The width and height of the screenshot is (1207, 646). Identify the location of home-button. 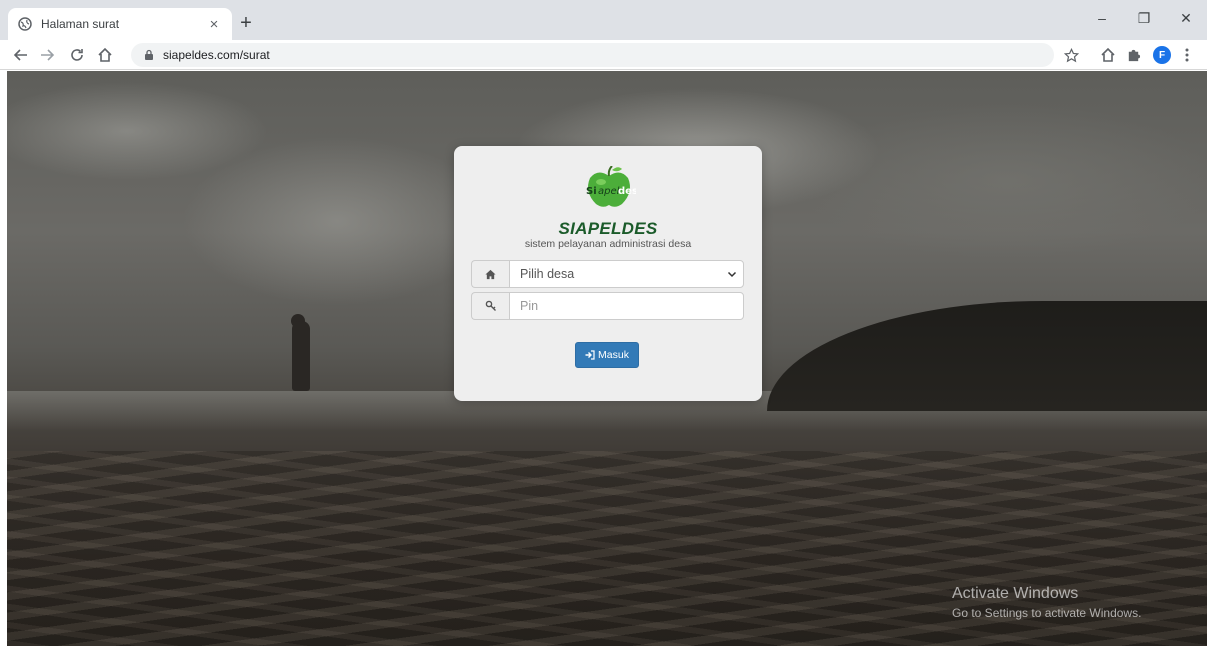
(105, 55).